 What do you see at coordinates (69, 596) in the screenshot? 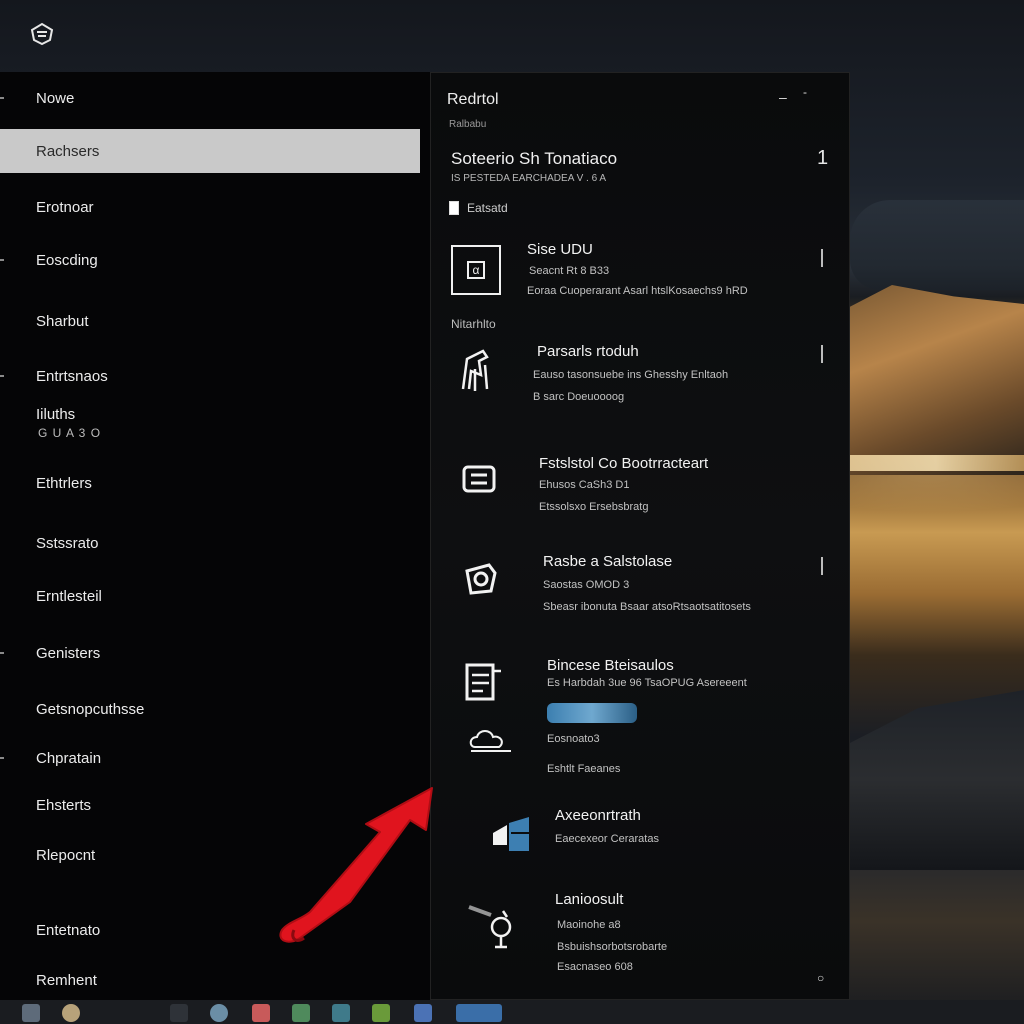
I see `sidebar-item-label: Erntlesteil` at bounding box center [69, 596].